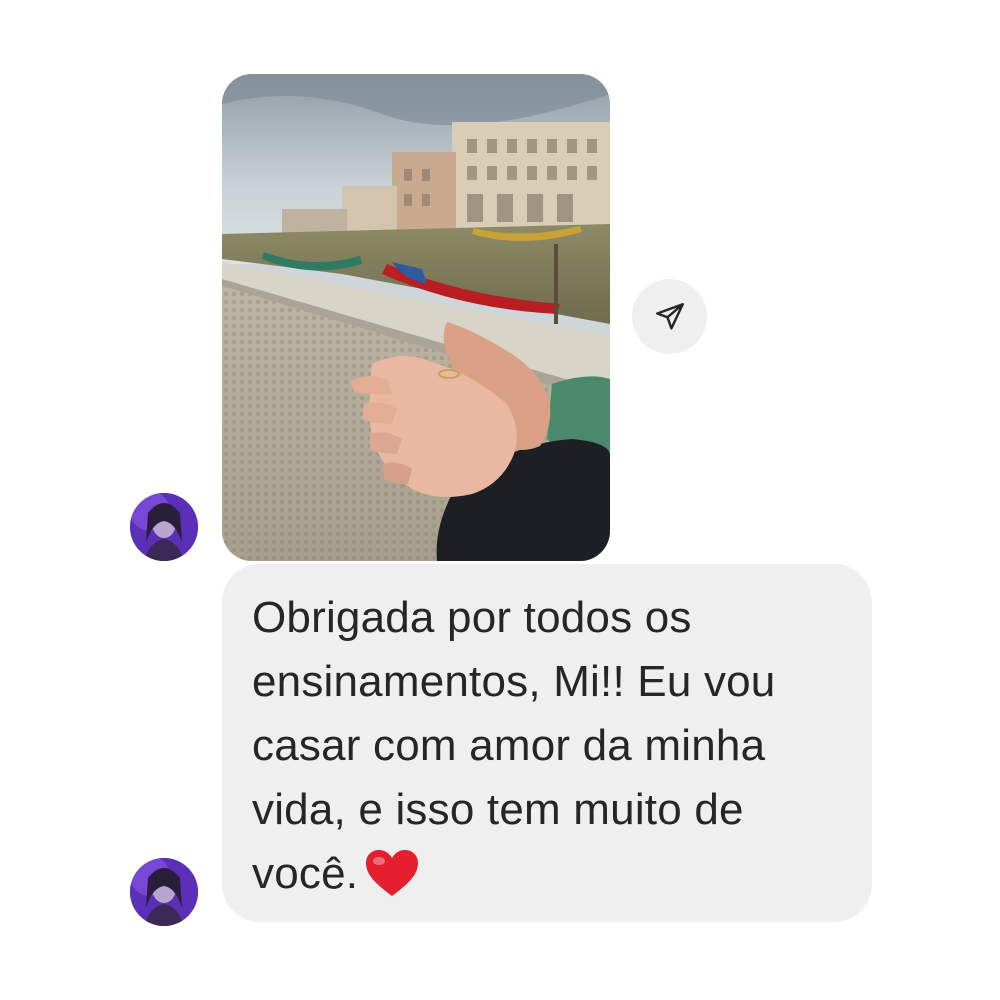  Describe the element at coordinates (509, 745) in the screenshot. I see `message-line: casar com amor da minha` at that location.